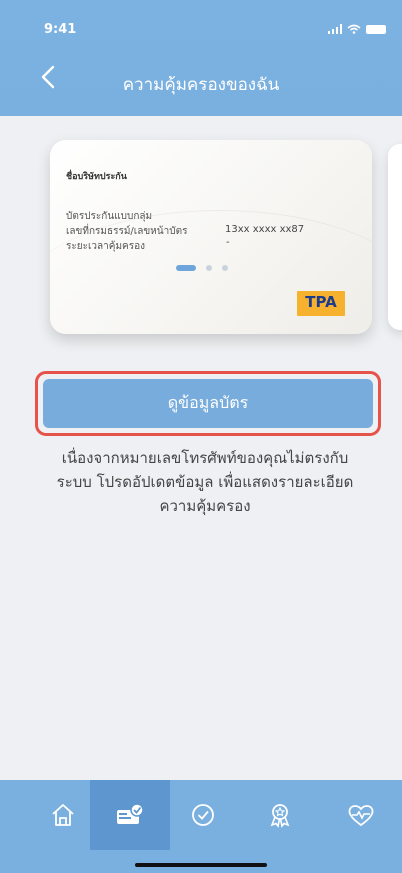 Image resolution: width=402 pixels, height=873 pixels. What do you see at coordinates (265, 229) in the screenshot?
I see `policy-number-value: 13xx xxxx xx87` at bounding box center [265, 229].